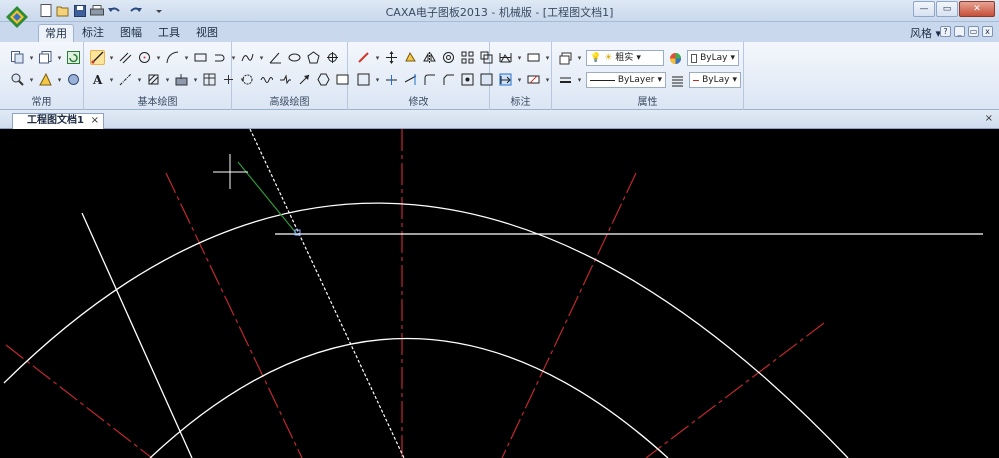 The height and width of the screenshot is (458, 999). Describe the element at coordinates (172, 57) in the screenshot. I see `arc-tool-icon` at that location.